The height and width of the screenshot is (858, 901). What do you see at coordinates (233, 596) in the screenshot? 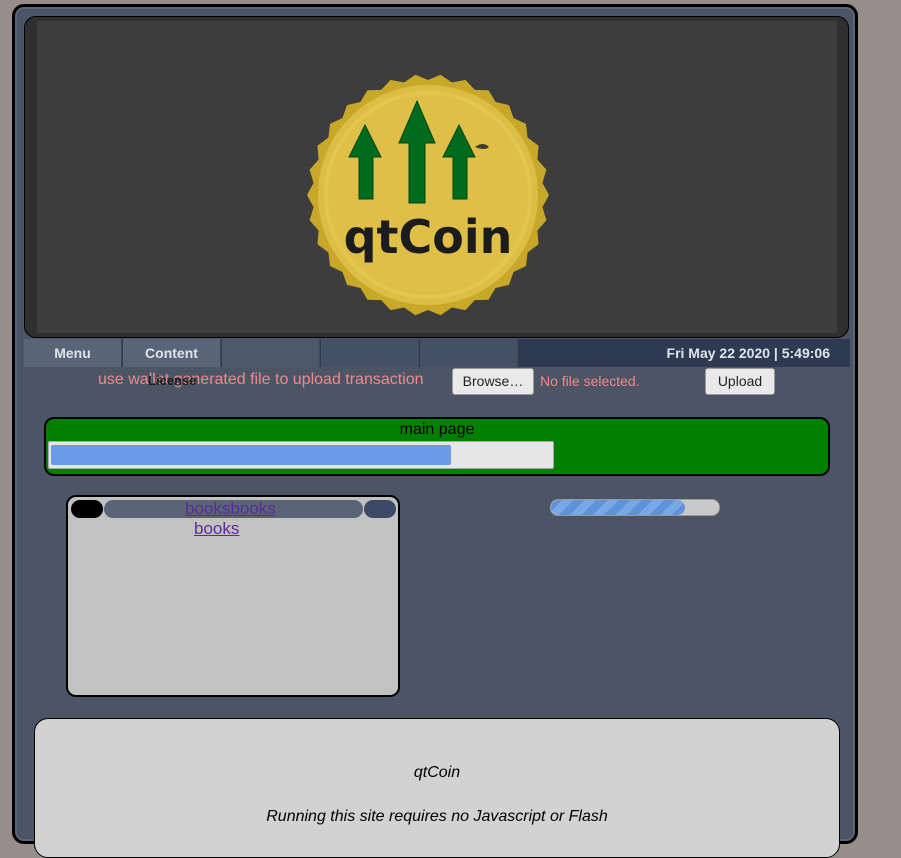
I see `books-panel: booksbooks books` at bounding box center [233, 596].